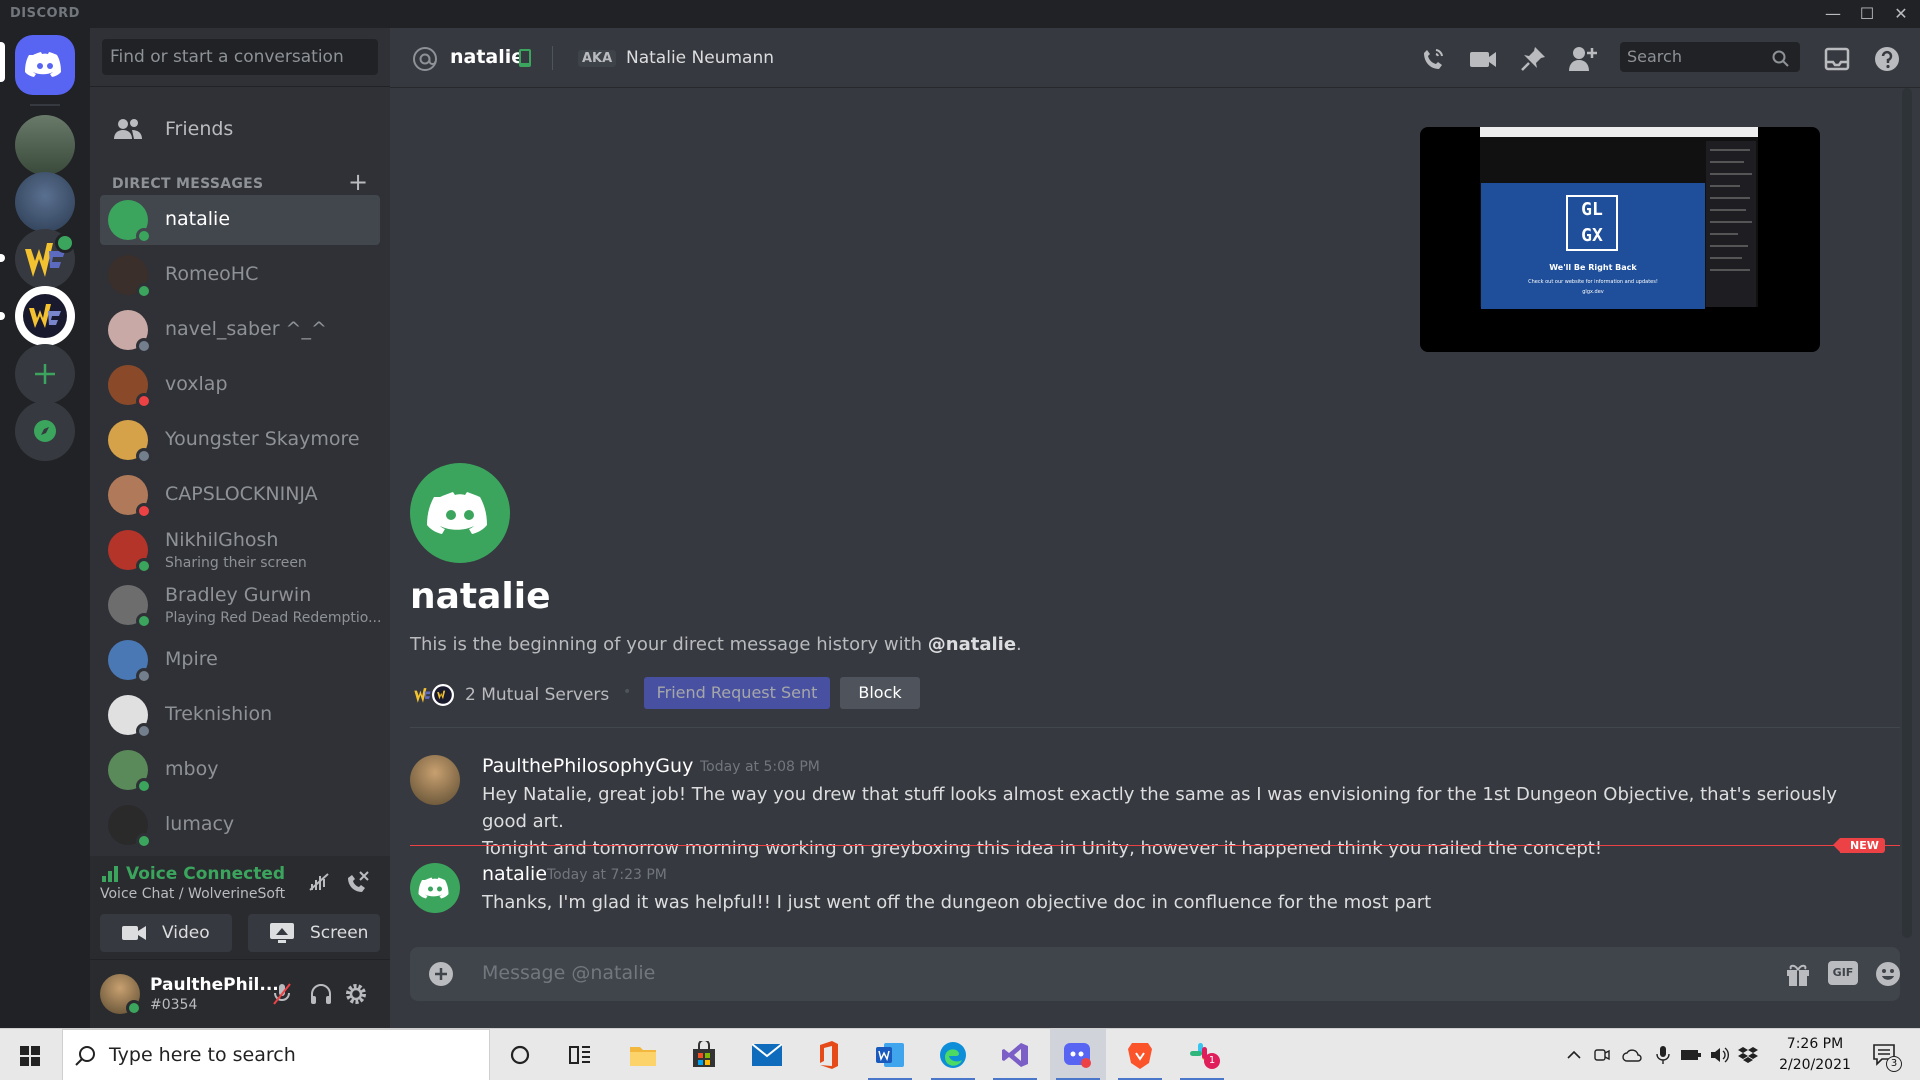 The image size is (1920, 1080). What do you see at coordinates (1483, 59) in the screenshot?
I see `start-video-call-icon` at bounding box center [1483, 59].